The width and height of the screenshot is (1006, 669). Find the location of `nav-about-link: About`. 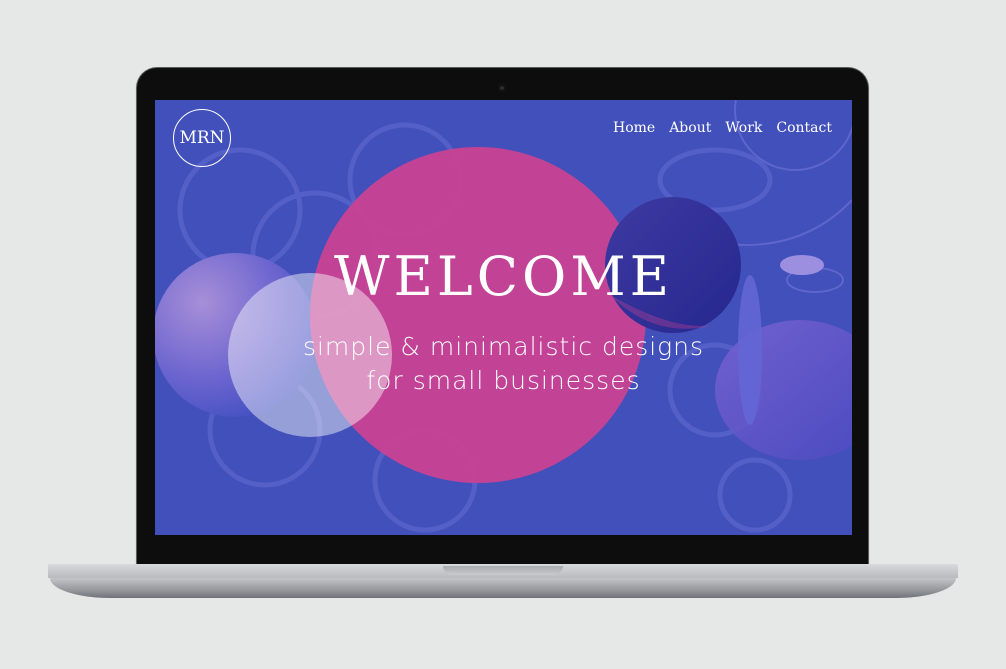

nav-about-link: About is located at coordinates (690, 128).